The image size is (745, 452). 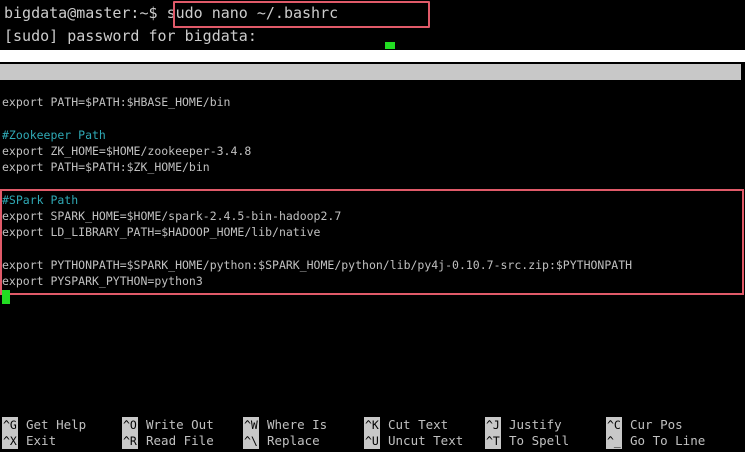 I want to click on text-cursor, so click(x=6, y=297).